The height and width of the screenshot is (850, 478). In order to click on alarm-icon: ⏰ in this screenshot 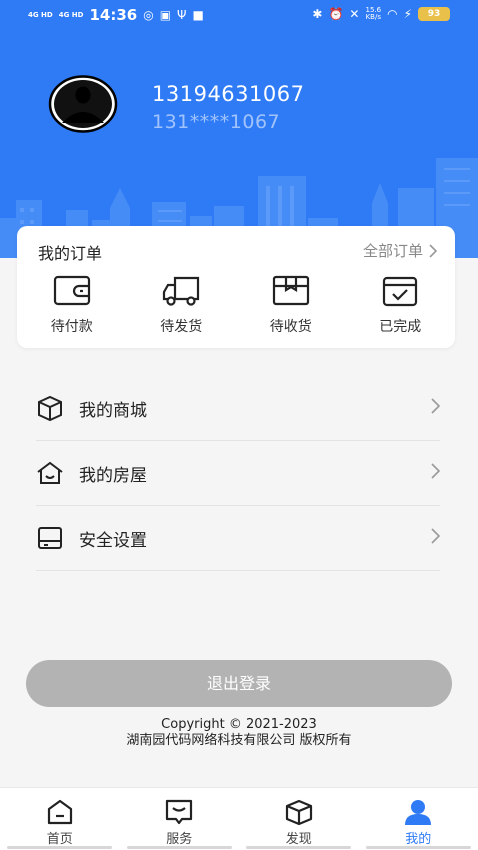, I will do `click(336, 14)`.